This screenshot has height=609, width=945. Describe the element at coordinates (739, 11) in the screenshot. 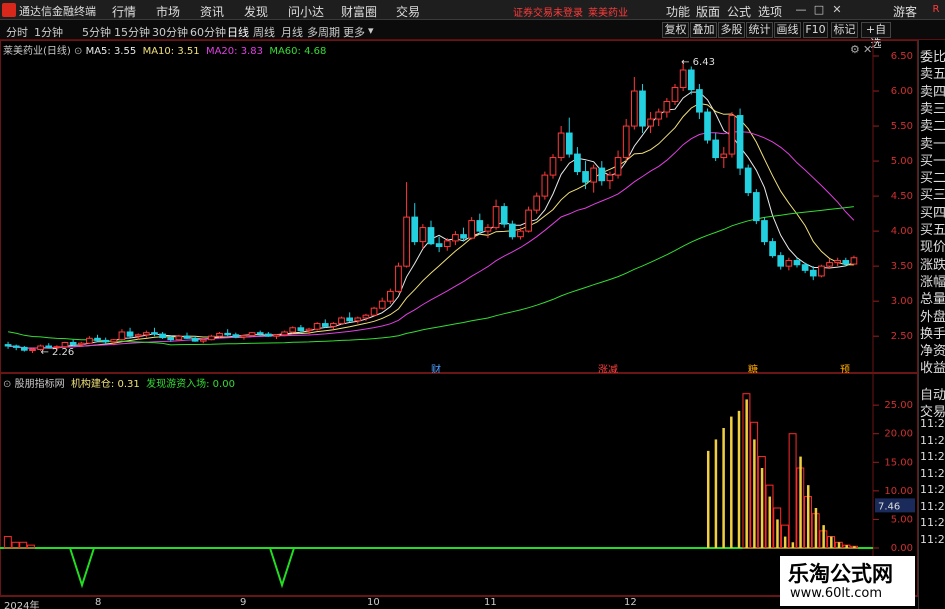

I see `menu-gongshi: 公式` at that location.